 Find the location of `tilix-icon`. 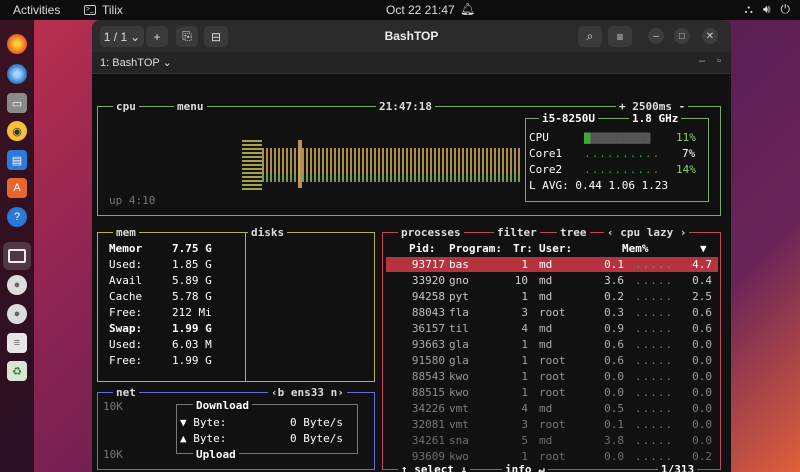

tilix-icon is located at coordinates (17, 256).